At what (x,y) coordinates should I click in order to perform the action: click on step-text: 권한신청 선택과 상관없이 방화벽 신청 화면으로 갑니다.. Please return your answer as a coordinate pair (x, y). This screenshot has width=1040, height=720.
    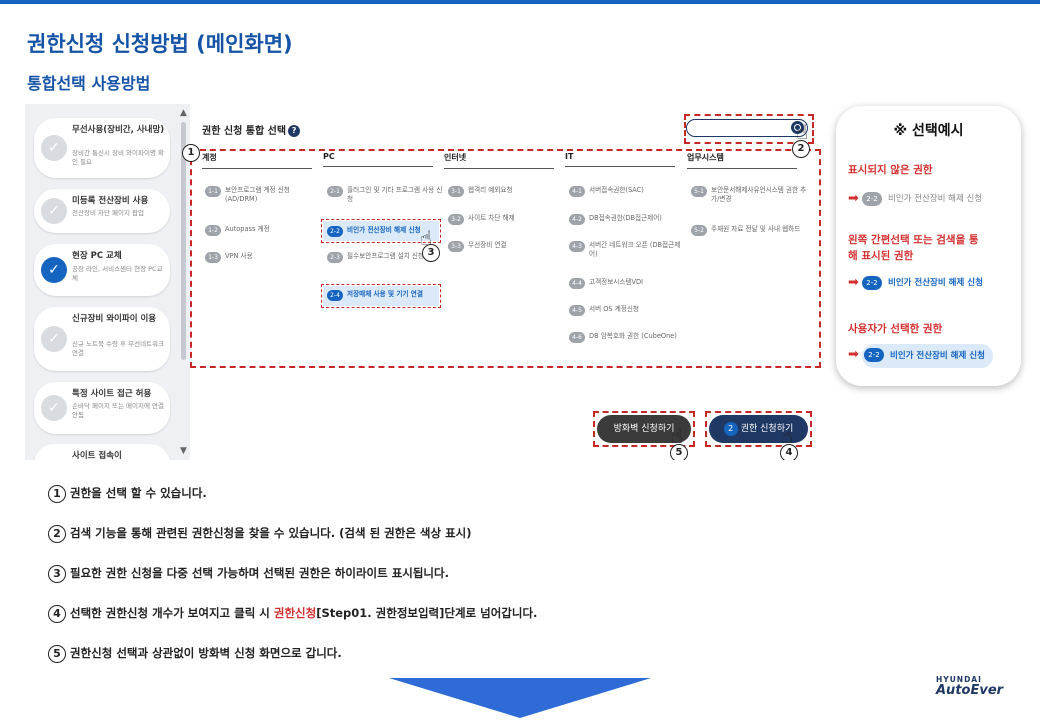
    Looking at the image, I should click on (206, 653).